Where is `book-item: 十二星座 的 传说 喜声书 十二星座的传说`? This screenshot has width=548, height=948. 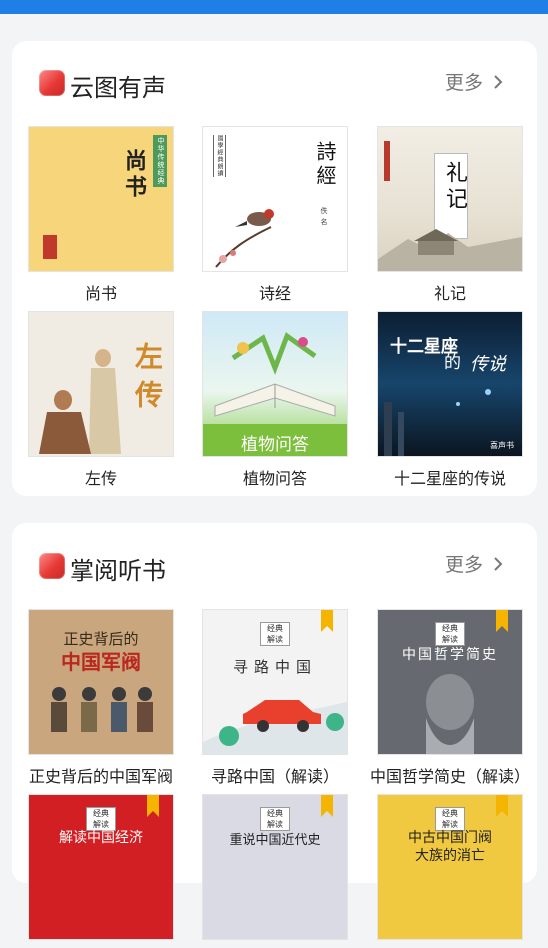
book-item: 十二星座 的 传说 喜声书 十二星座的传说 is located at coordinates (450, 400).